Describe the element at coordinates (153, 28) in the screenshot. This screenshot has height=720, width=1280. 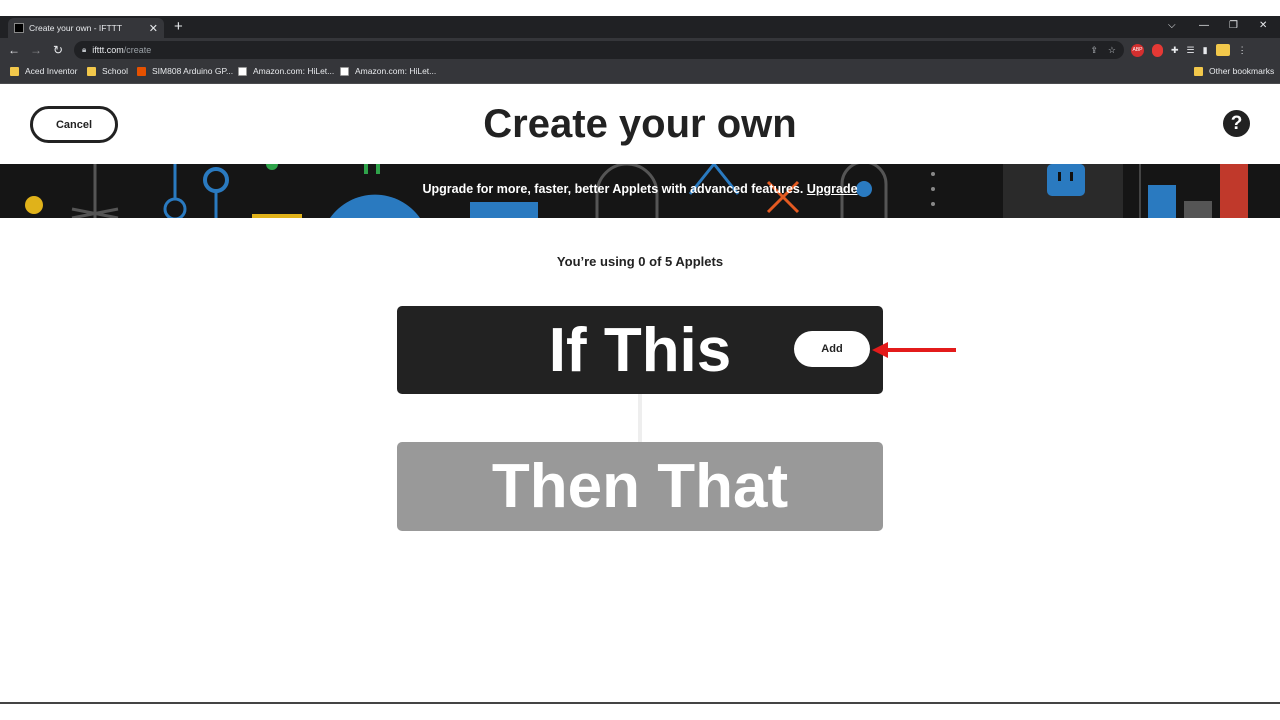
I see `tab-close-icon: ✕` at that location.